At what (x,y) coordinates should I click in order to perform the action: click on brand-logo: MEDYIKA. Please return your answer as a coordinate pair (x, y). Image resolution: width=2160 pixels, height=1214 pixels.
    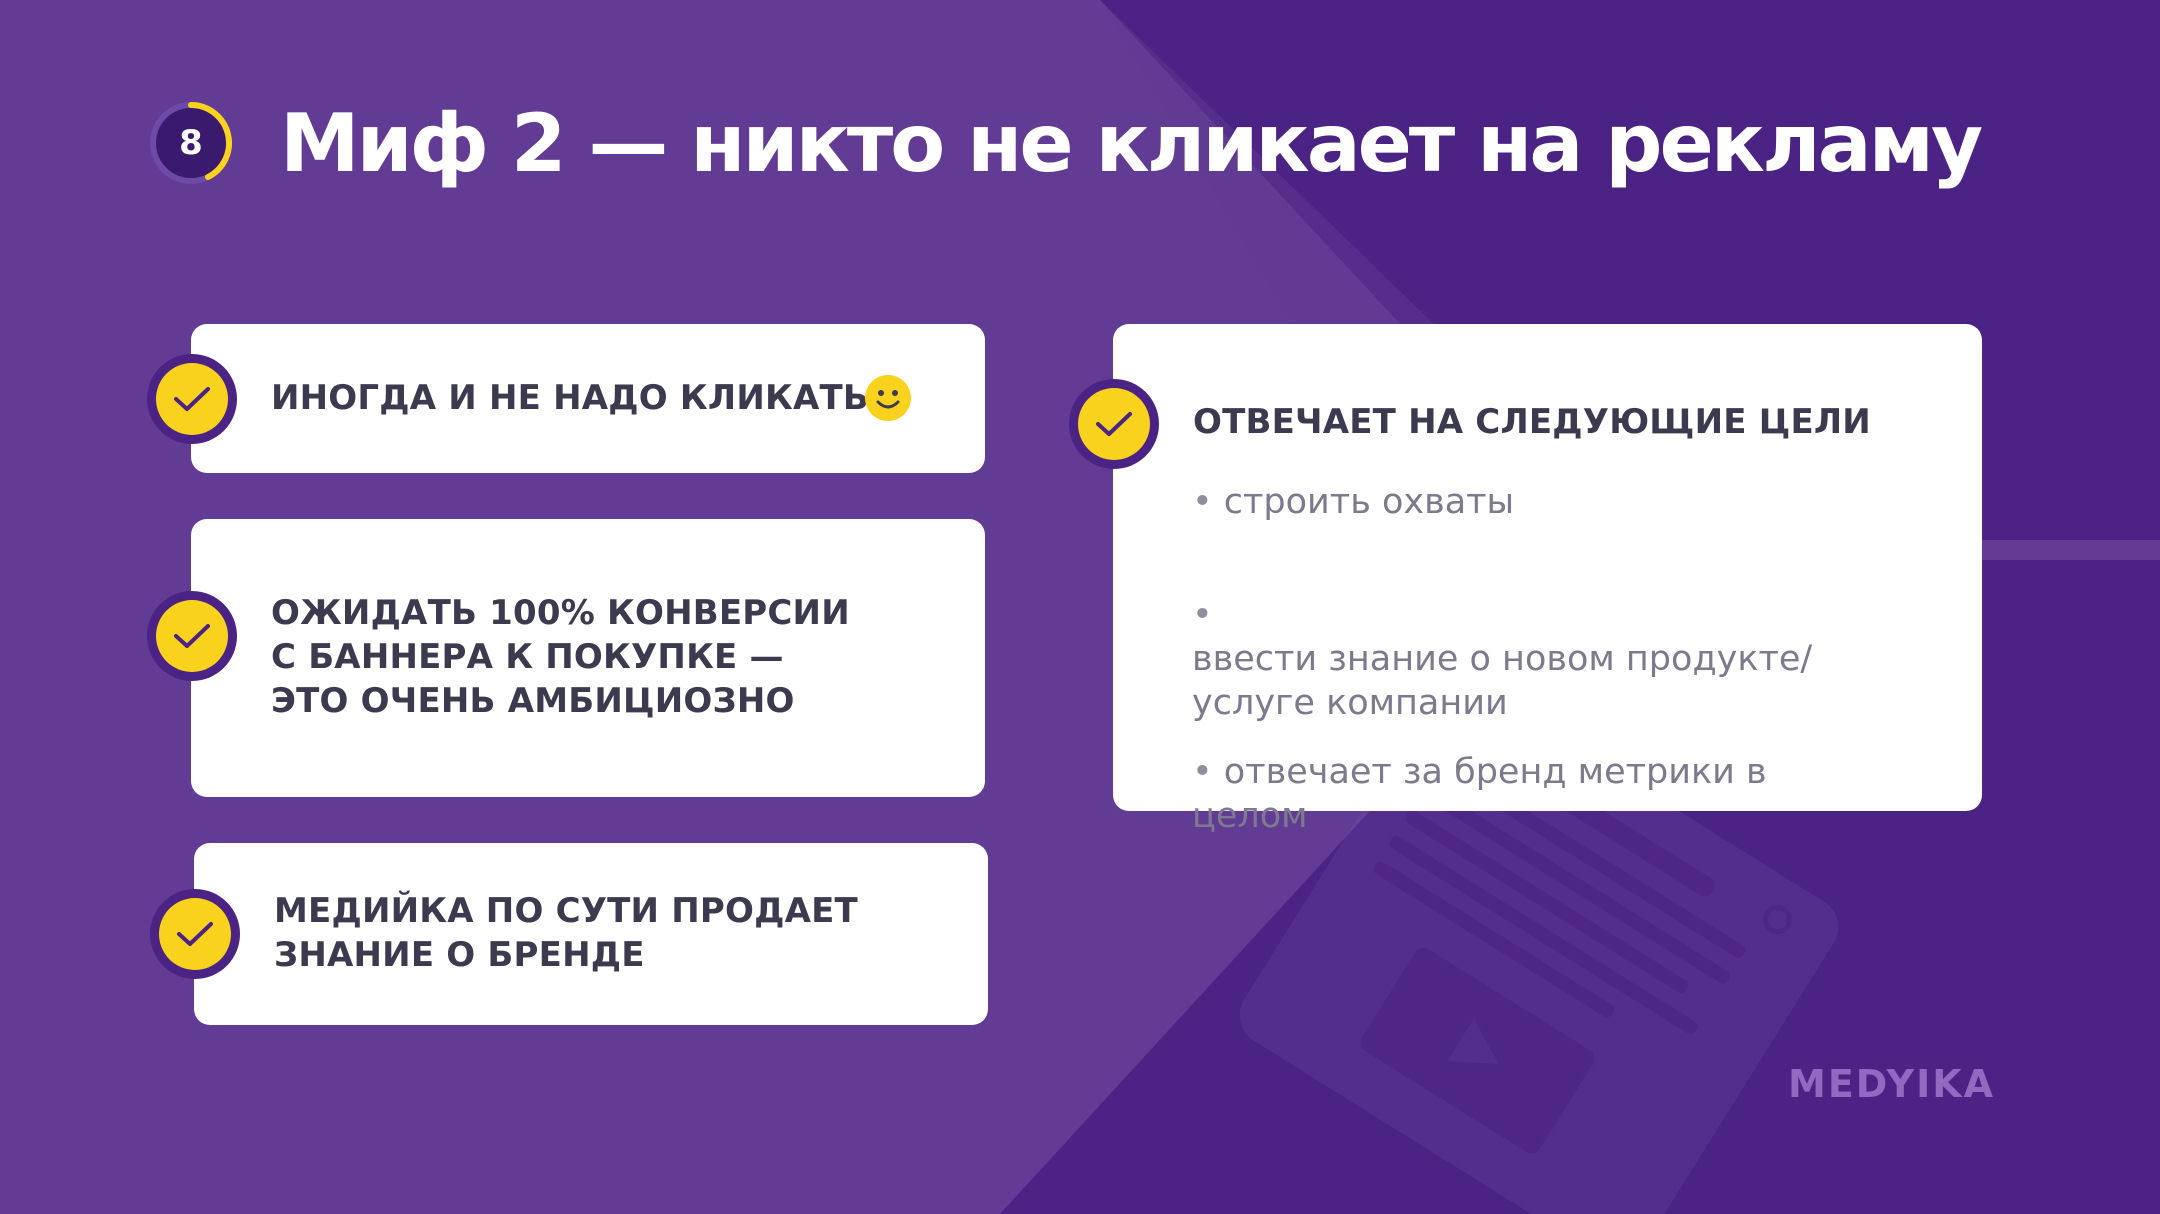
    Looking at the image, I should click on (1892, 1084).